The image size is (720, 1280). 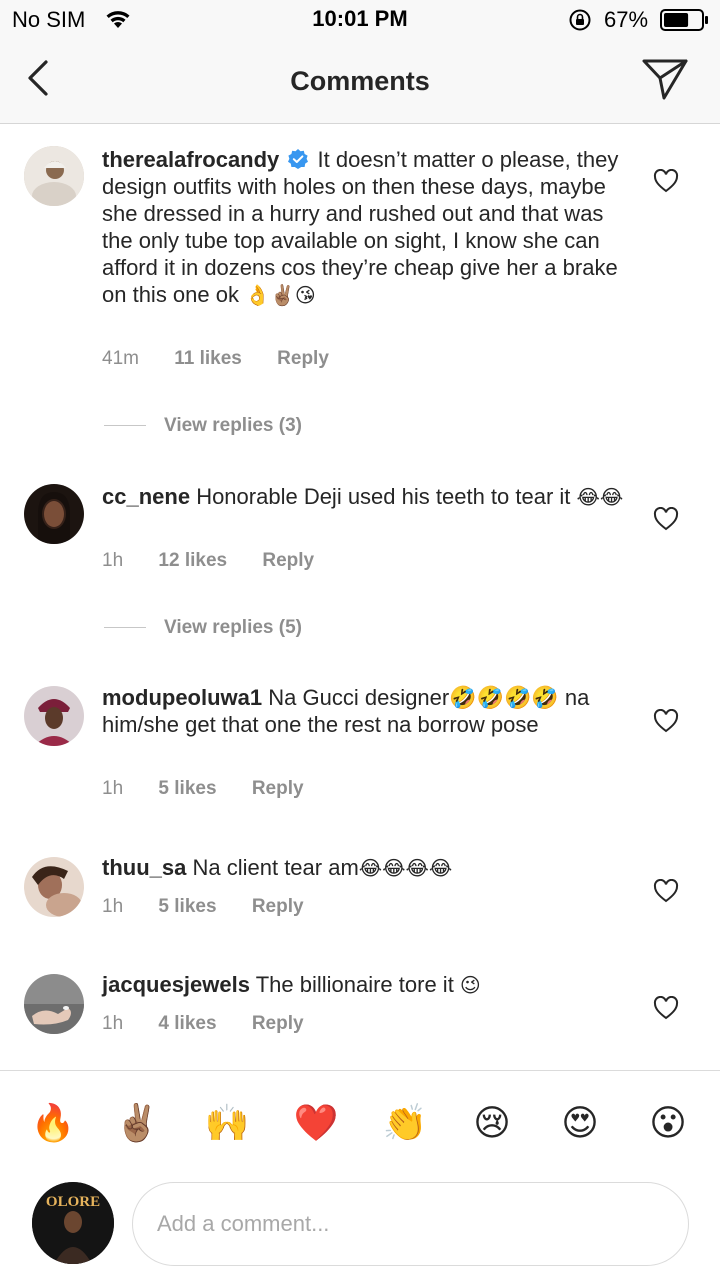 I want to click on raising-hands-emoji-button: 🙌, so click(x=227, y=1124).